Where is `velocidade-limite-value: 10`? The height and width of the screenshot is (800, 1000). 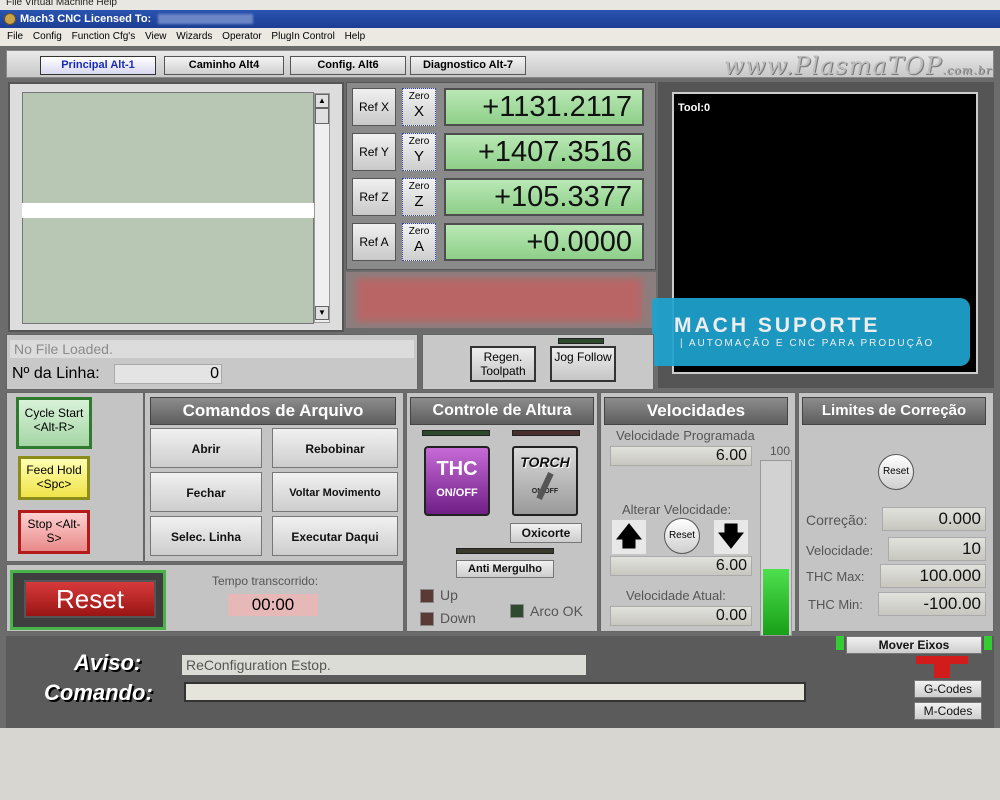 velocidade-limite-value: 10 is located at coordinates (937, 549).